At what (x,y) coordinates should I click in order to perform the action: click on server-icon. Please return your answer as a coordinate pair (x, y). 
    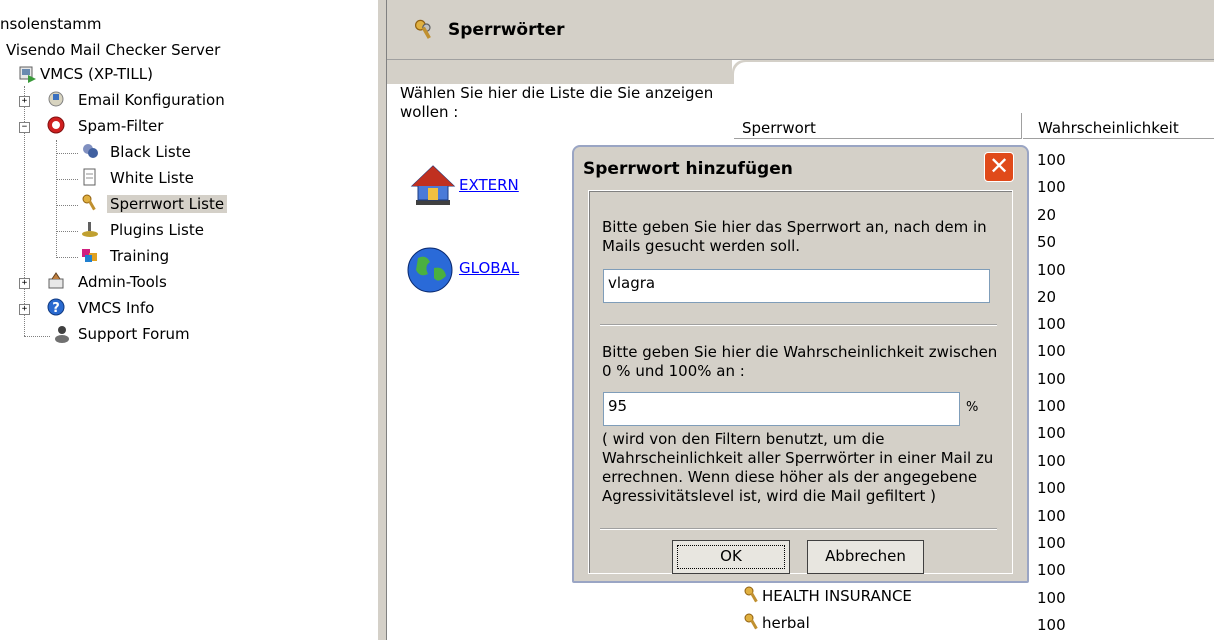
    Looking at the image, I should click on (27, 74).